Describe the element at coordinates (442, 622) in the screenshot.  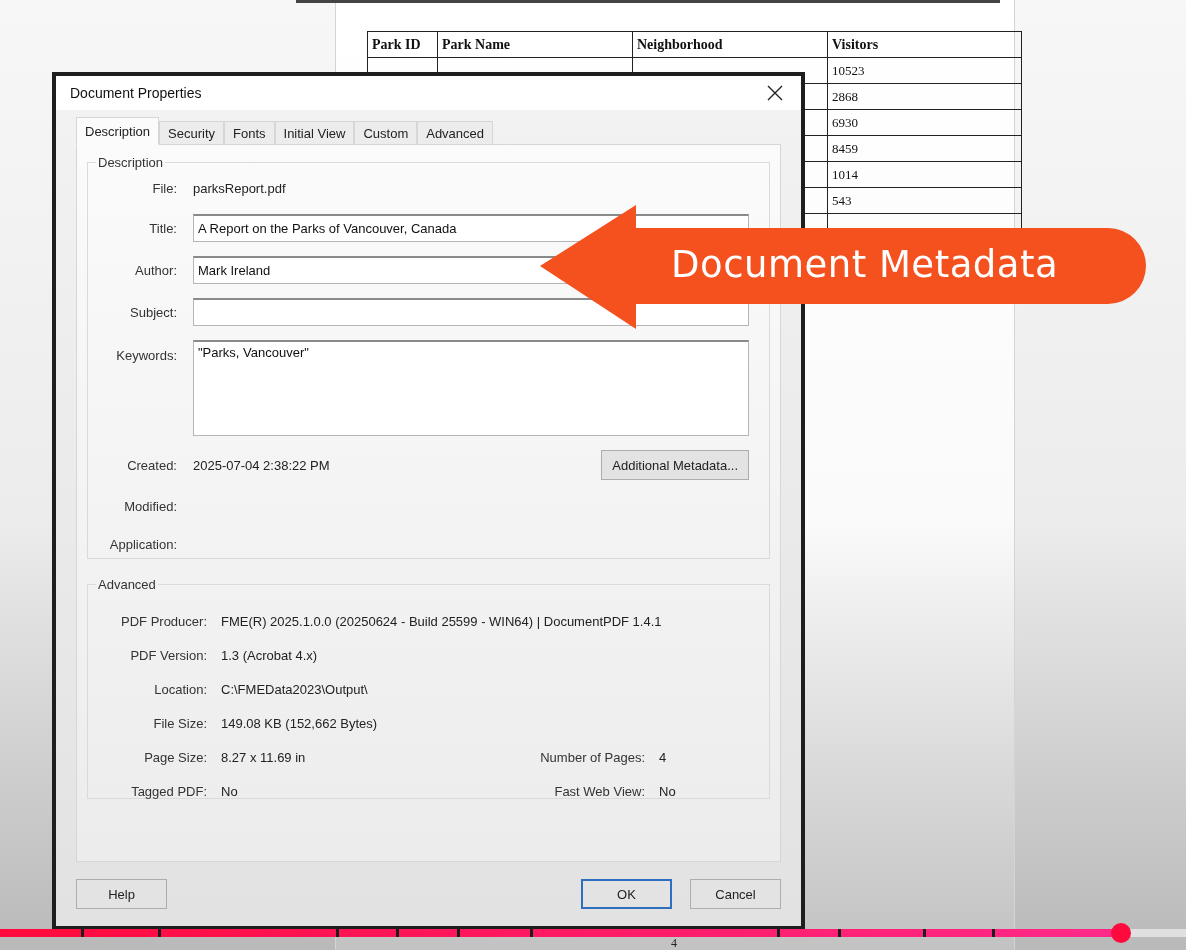
I see `field-value: FME(R) 2025.1.0.0 (20250624 - Build 25599 - WIN64) | DocumentPDF 1.4.1` at that location.